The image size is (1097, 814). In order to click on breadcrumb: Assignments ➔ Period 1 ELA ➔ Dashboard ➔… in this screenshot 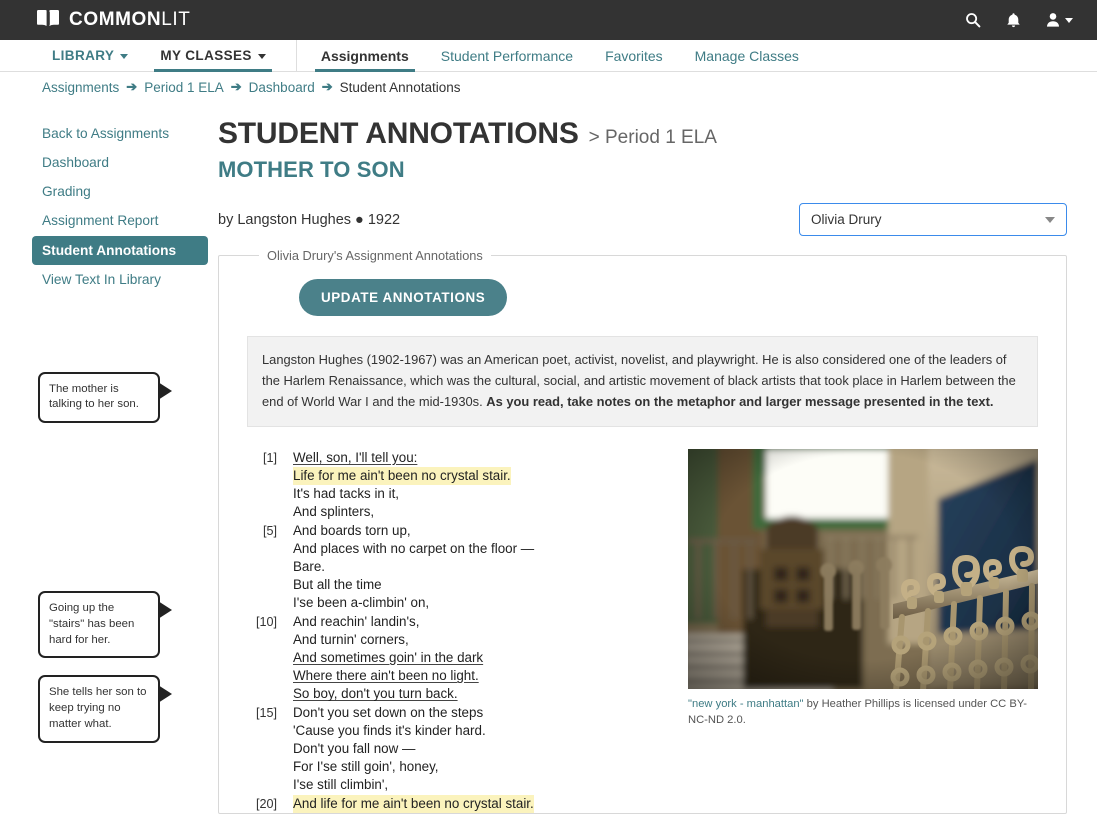, I will do `click(548, 86)`.